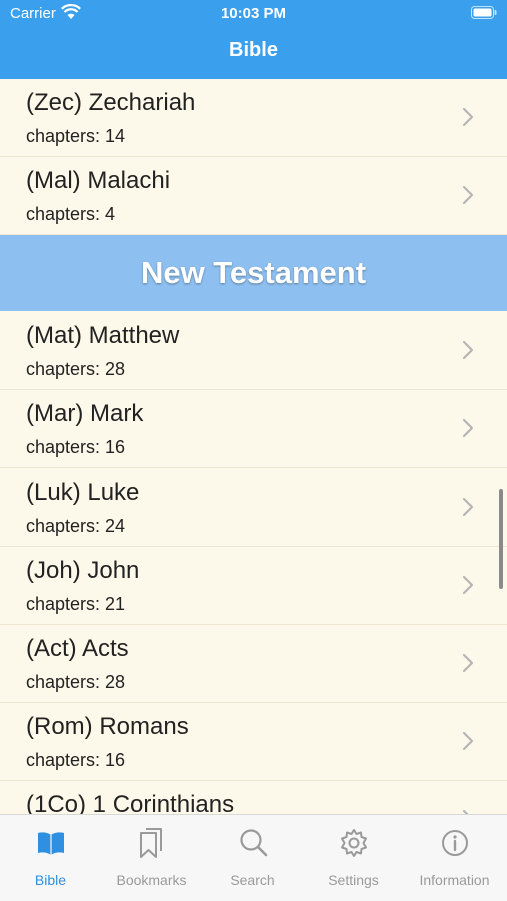  What do you see at coordinates (76, 604) in the screenshot?
I see `chapter-count: chapters: 21` at bounding box center [76, 604].